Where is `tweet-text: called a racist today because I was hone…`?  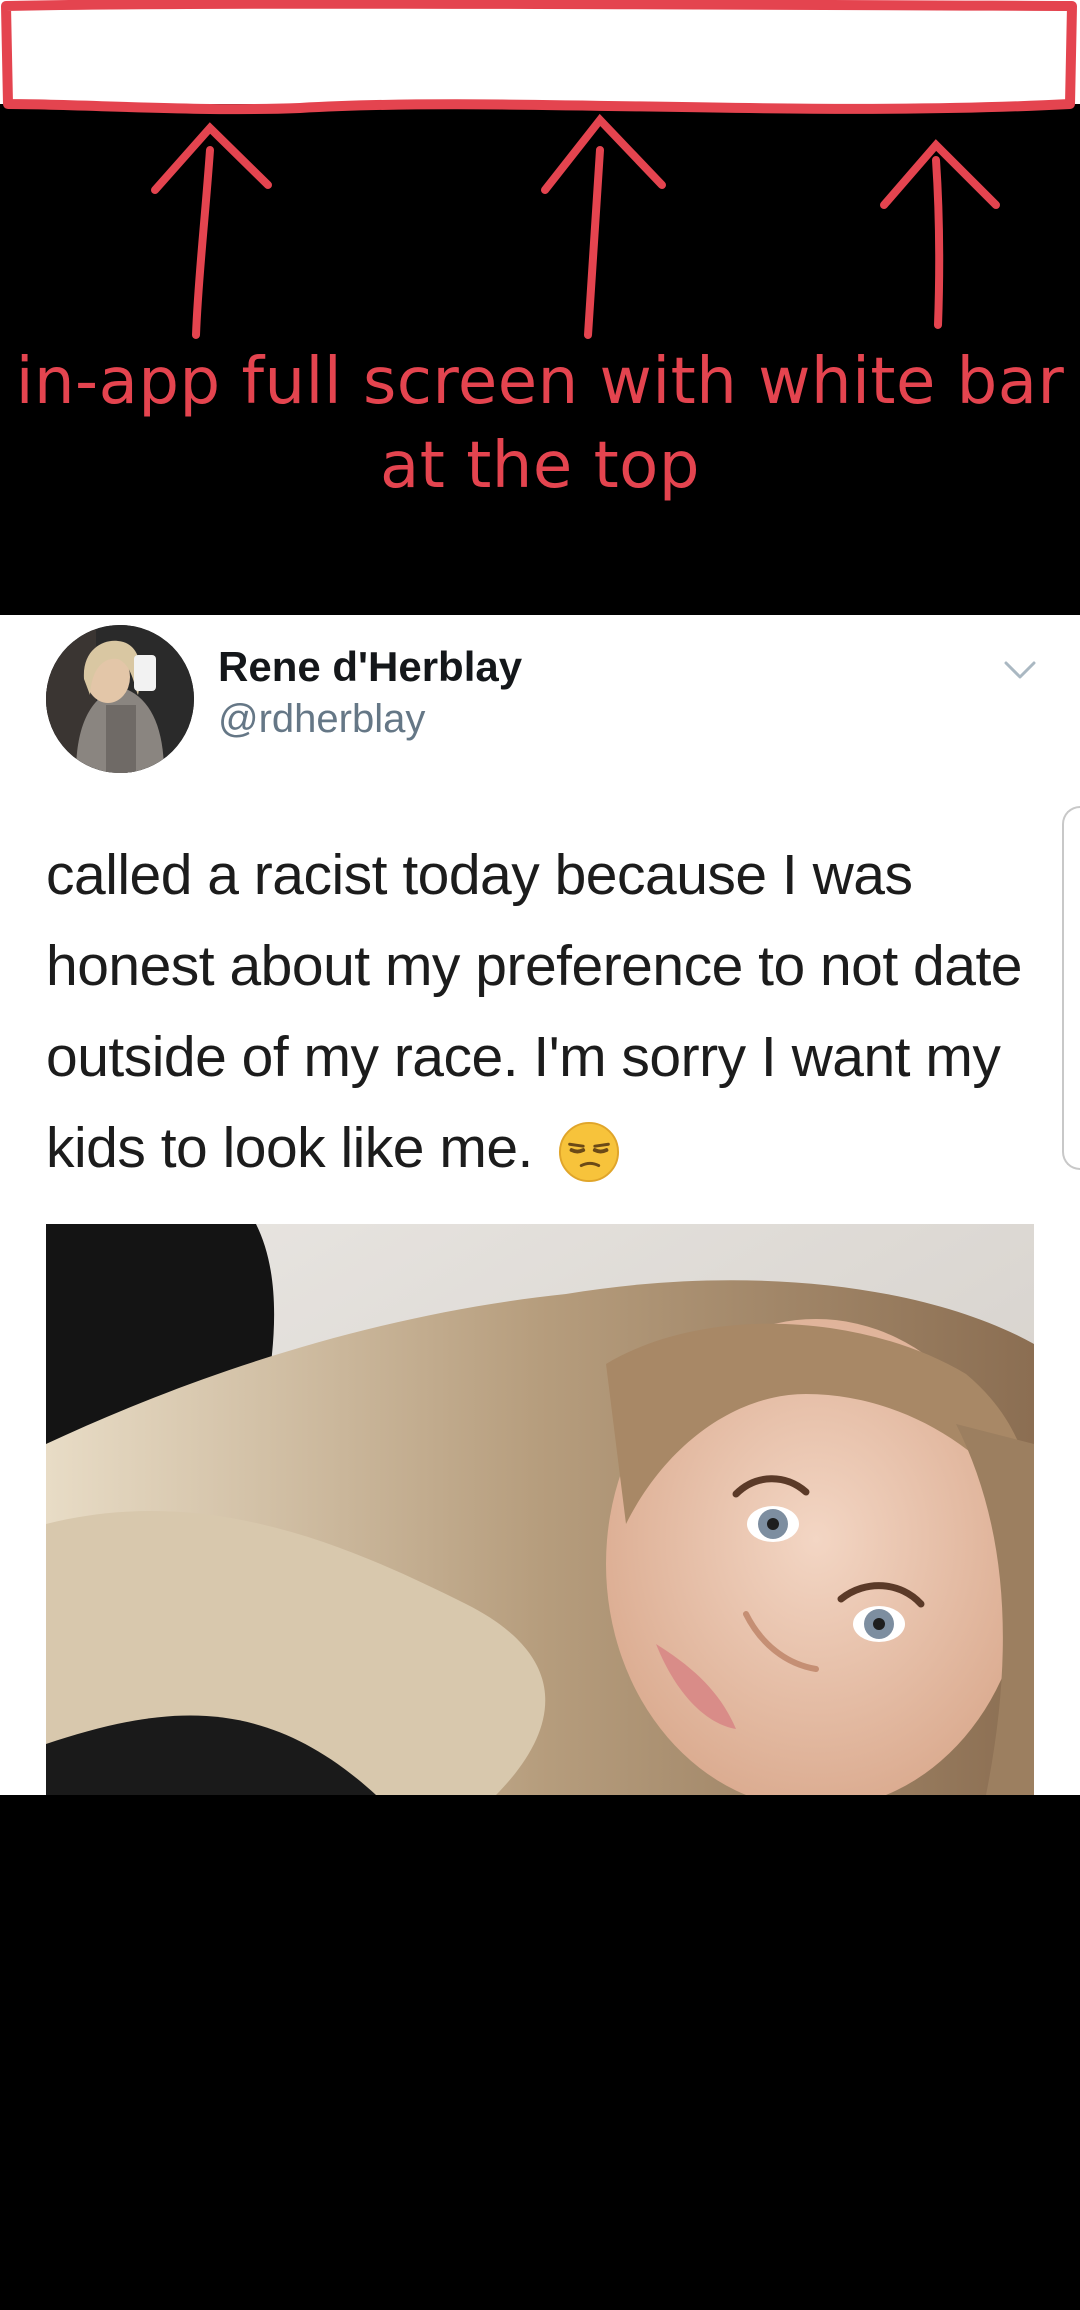 tweet-text: called a racist today because I was hone… is located at coordinates (546, 1012).